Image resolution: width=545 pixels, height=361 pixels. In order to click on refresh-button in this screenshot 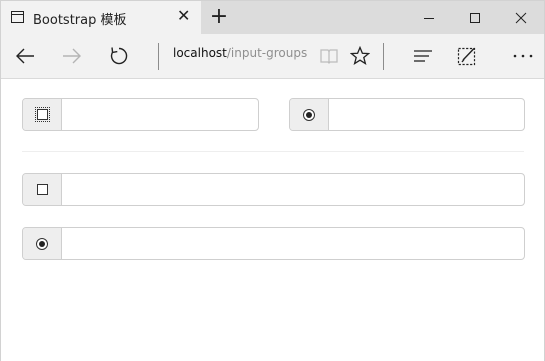, I will do `click(119, 56)`.